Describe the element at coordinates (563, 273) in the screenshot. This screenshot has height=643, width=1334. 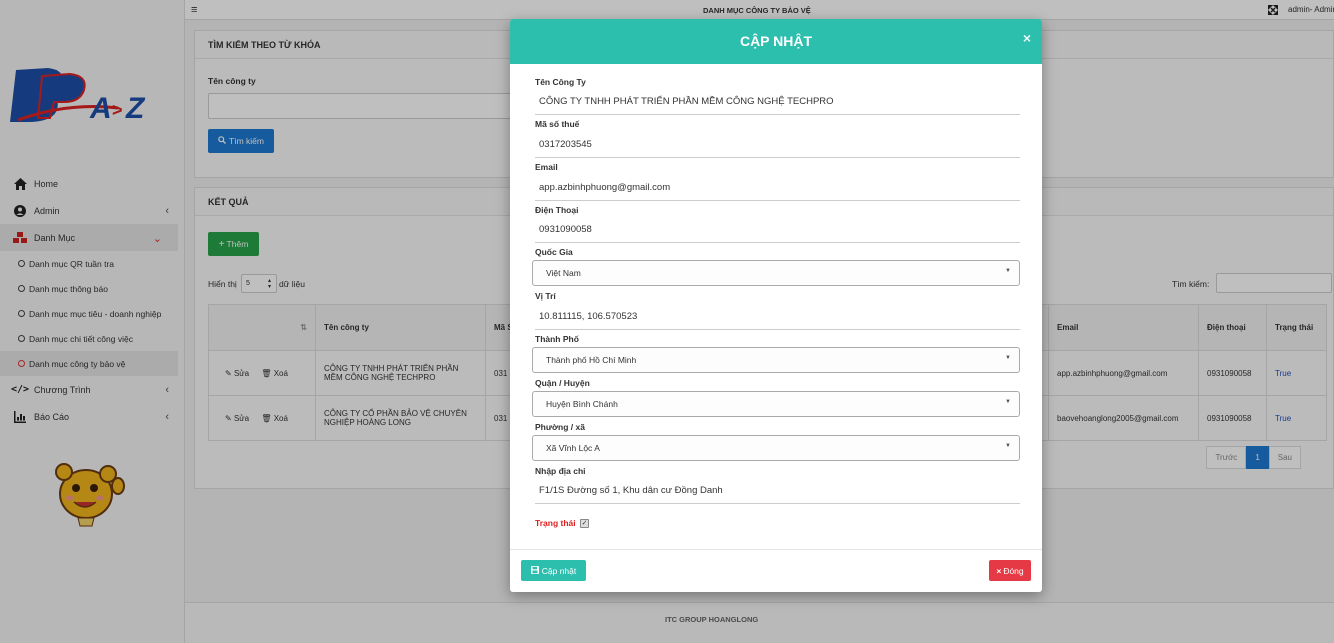
I see `country-value: Việt Nam` at that location.